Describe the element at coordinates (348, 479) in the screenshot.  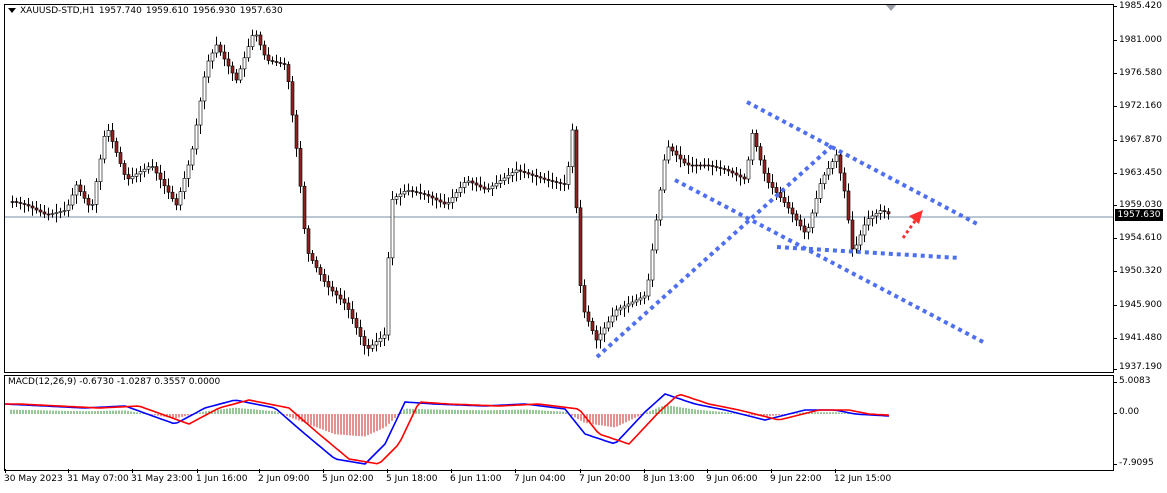
I see `time-tick: 5 Jun 02:00` at that location.